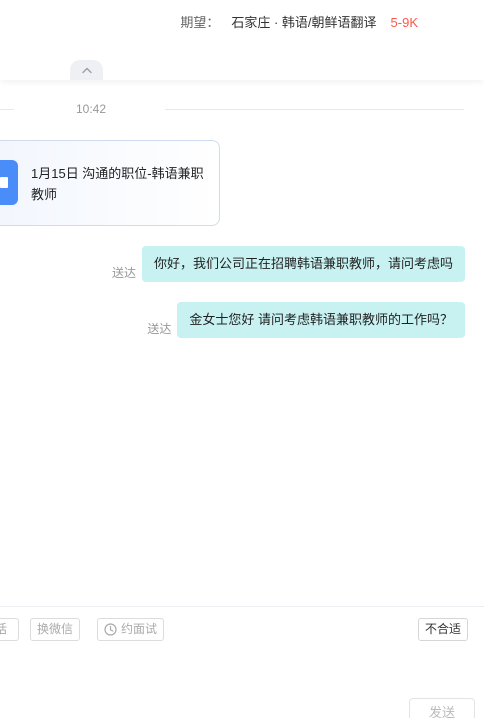  I want to click on exchange-phone-button: 话, so click(9, 629).